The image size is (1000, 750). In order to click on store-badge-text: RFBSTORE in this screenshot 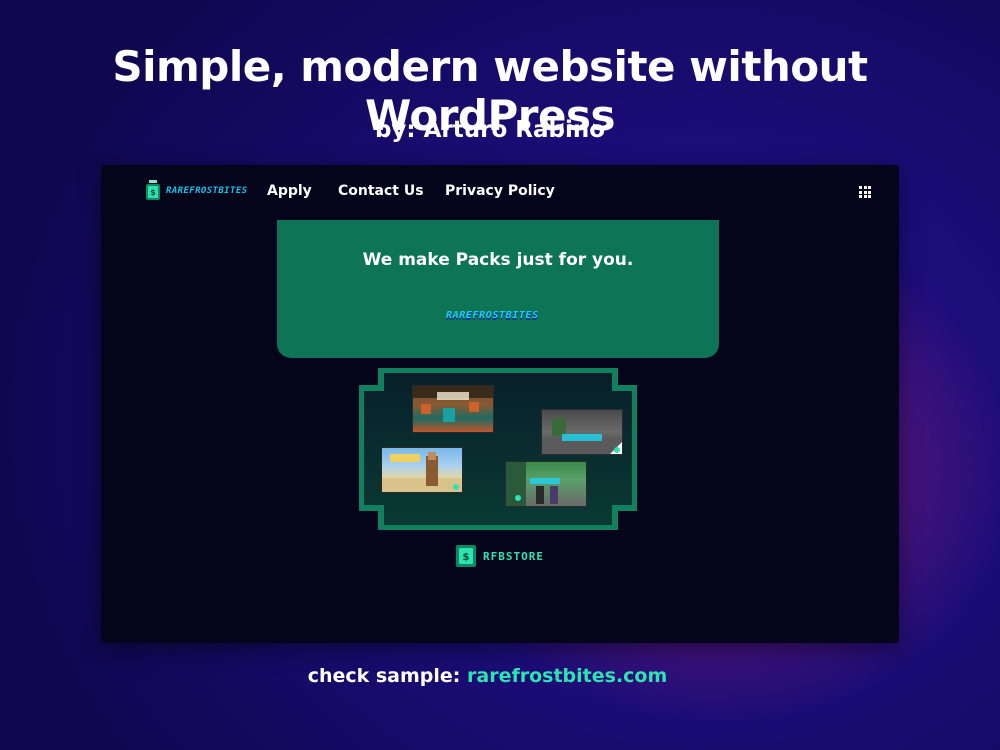, I will do `click(513, 556)`.